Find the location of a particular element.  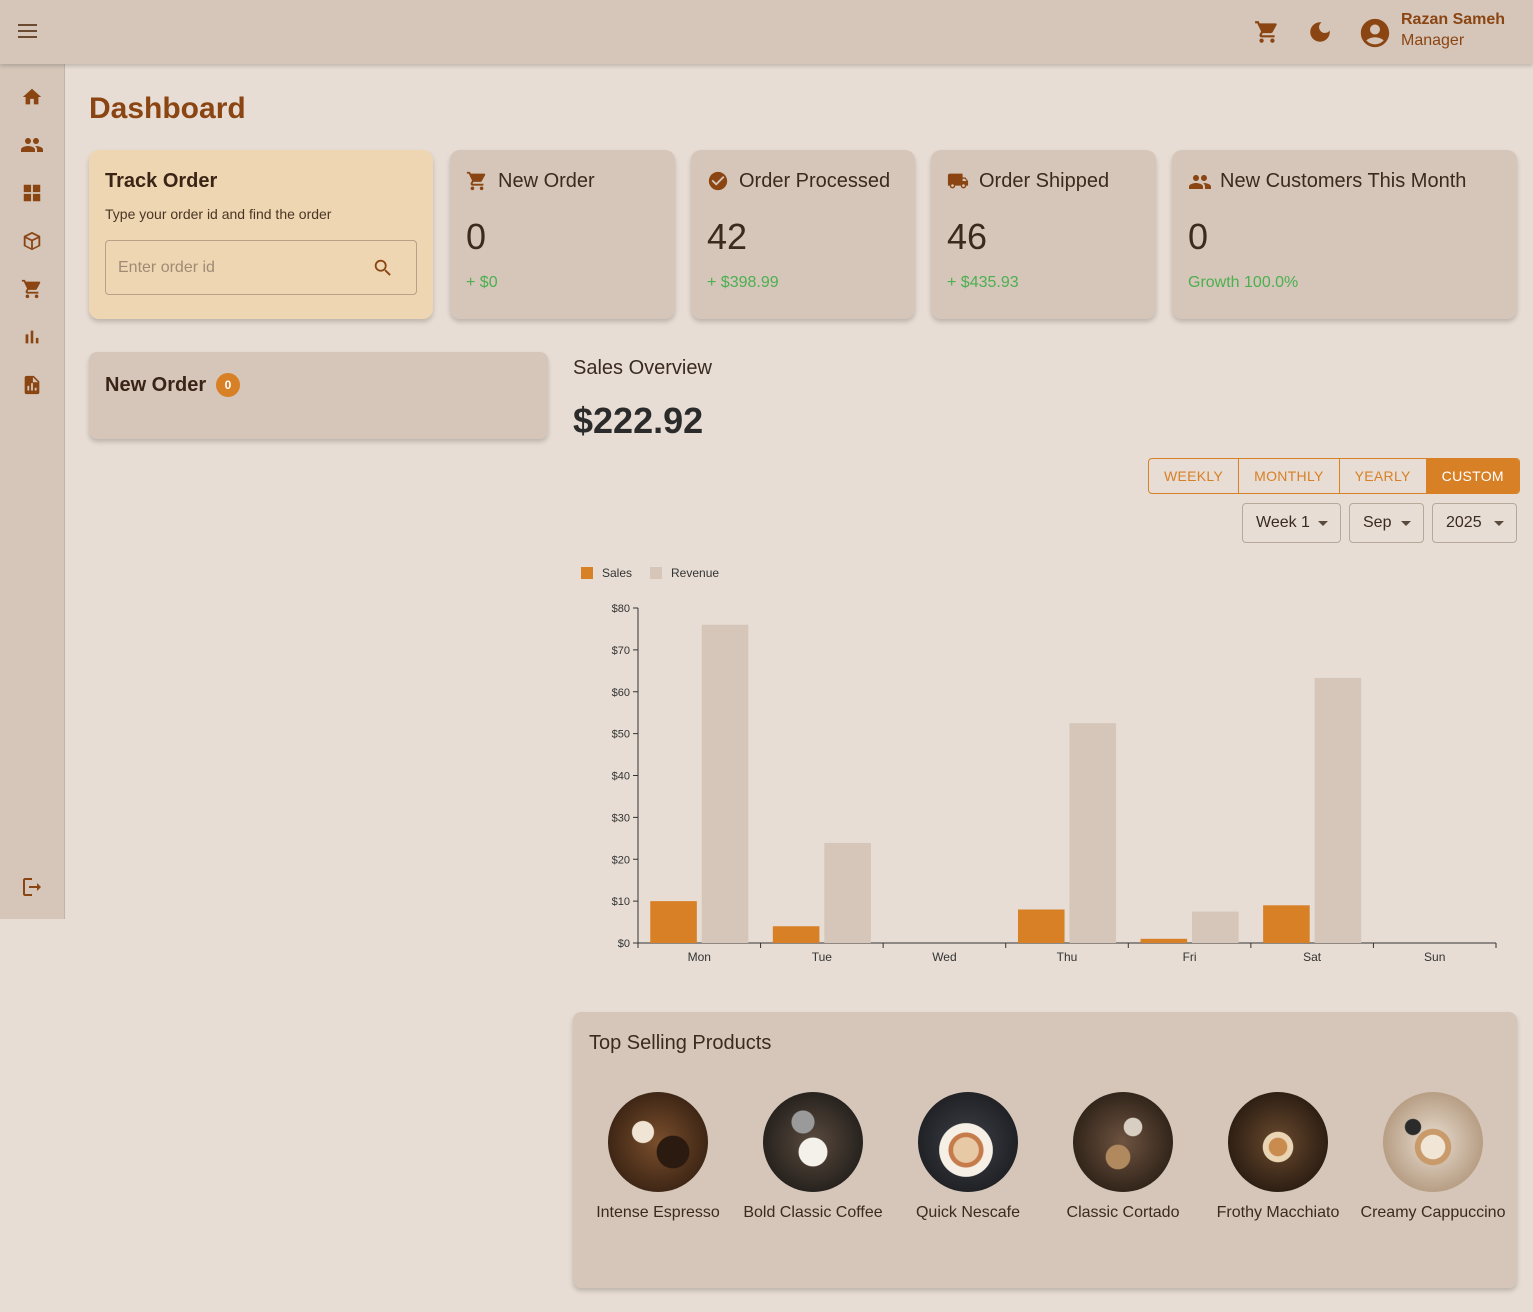

box-icon is located at coordinates (32, 241).